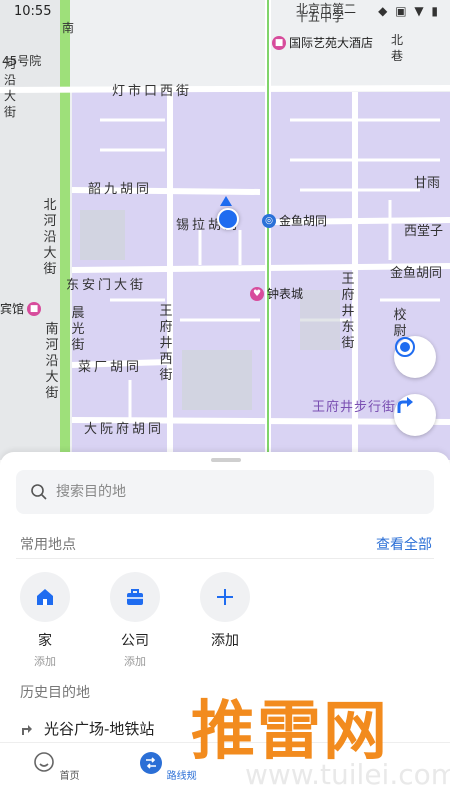  I want to click on history-route-icon, so click(27, 729).